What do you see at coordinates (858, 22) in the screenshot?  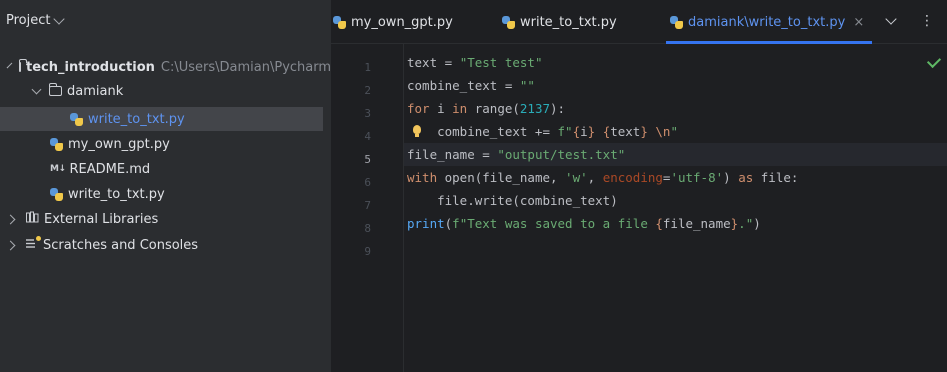 I see `close-tab-icon: ×` at bounding box center [858, 22].